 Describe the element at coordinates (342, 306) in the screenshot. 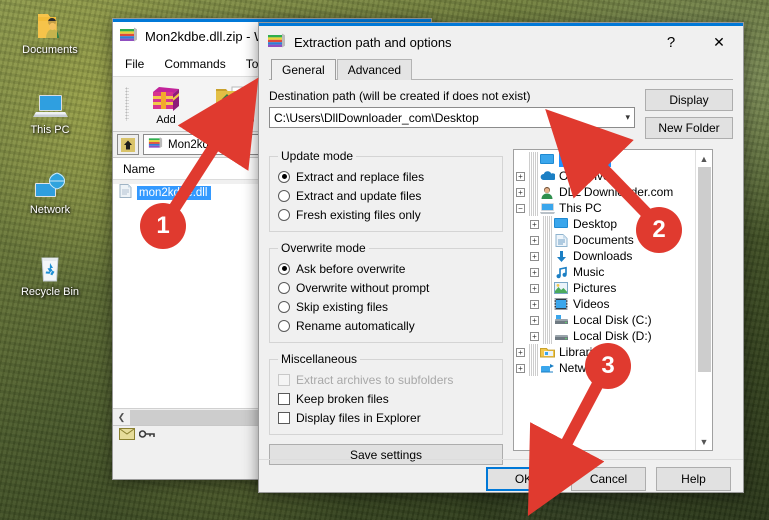

I see `option-label: Skip existing files` at that location.